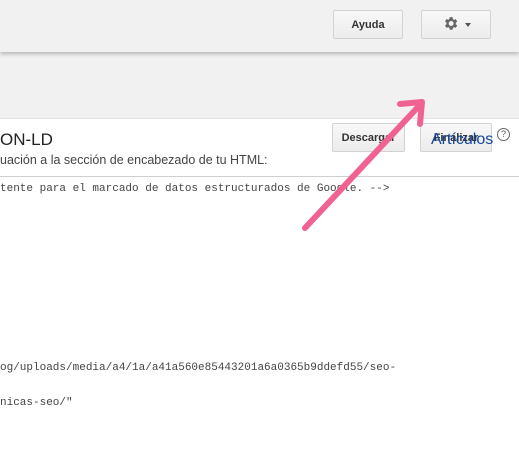  I want to click on chevron-down-icon, so click(467, 25).